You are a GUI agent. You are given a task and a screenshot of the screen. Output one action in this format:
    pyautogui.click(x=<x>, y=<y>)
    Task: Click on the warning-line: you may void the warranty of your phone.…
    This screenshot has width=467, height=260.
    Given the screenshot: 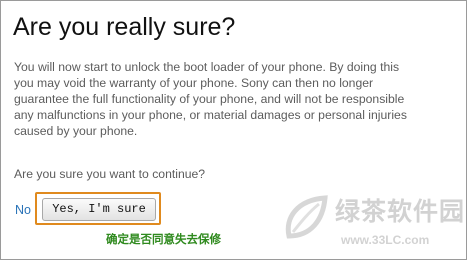 What is the action you would take?
    pyautogui.click(x=194, y=83)
    